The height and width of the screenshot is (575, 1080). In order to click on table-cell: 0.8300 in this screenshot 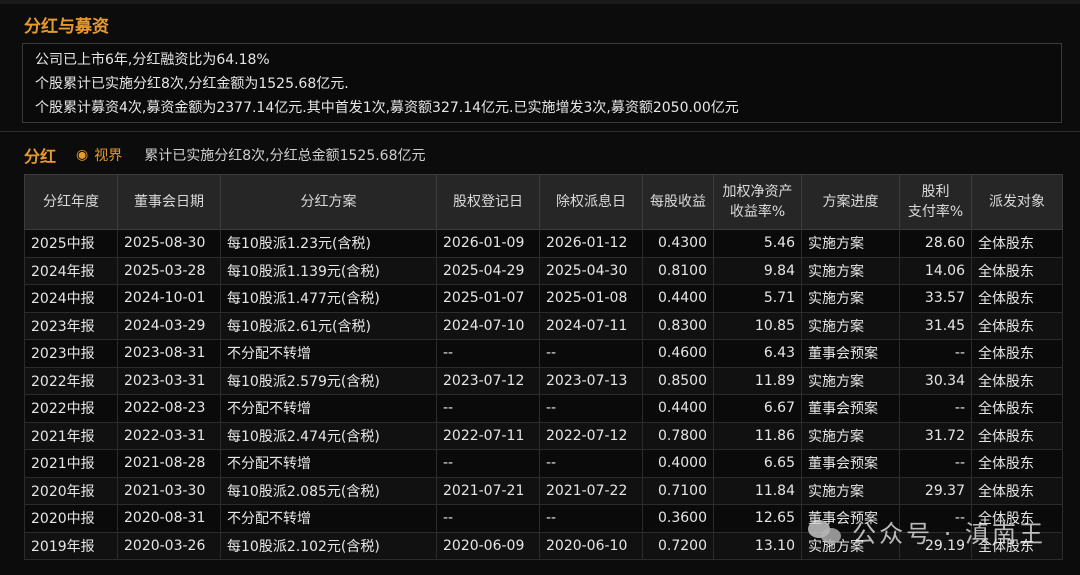, I will do `click(678, 325)`.